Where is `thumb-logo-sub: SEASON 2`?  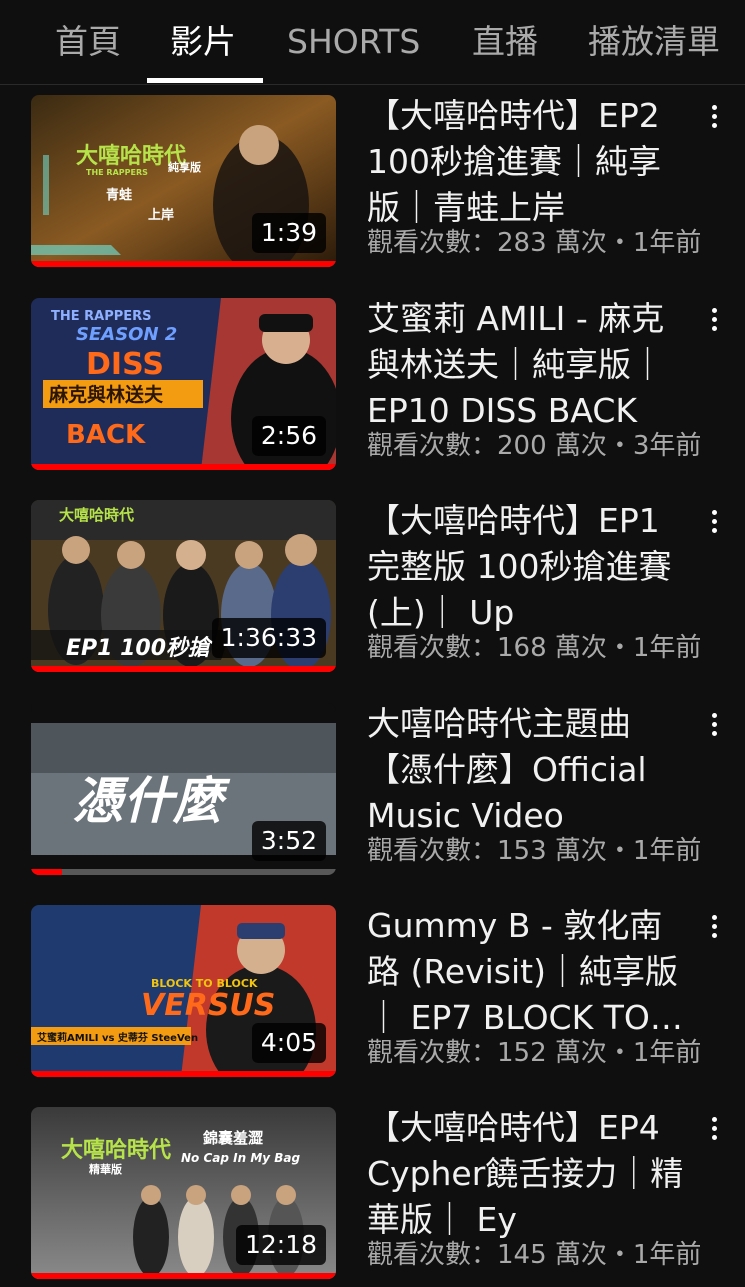 thumb-logo-sub: SEASON 2 is located at coordinates (126, 334).